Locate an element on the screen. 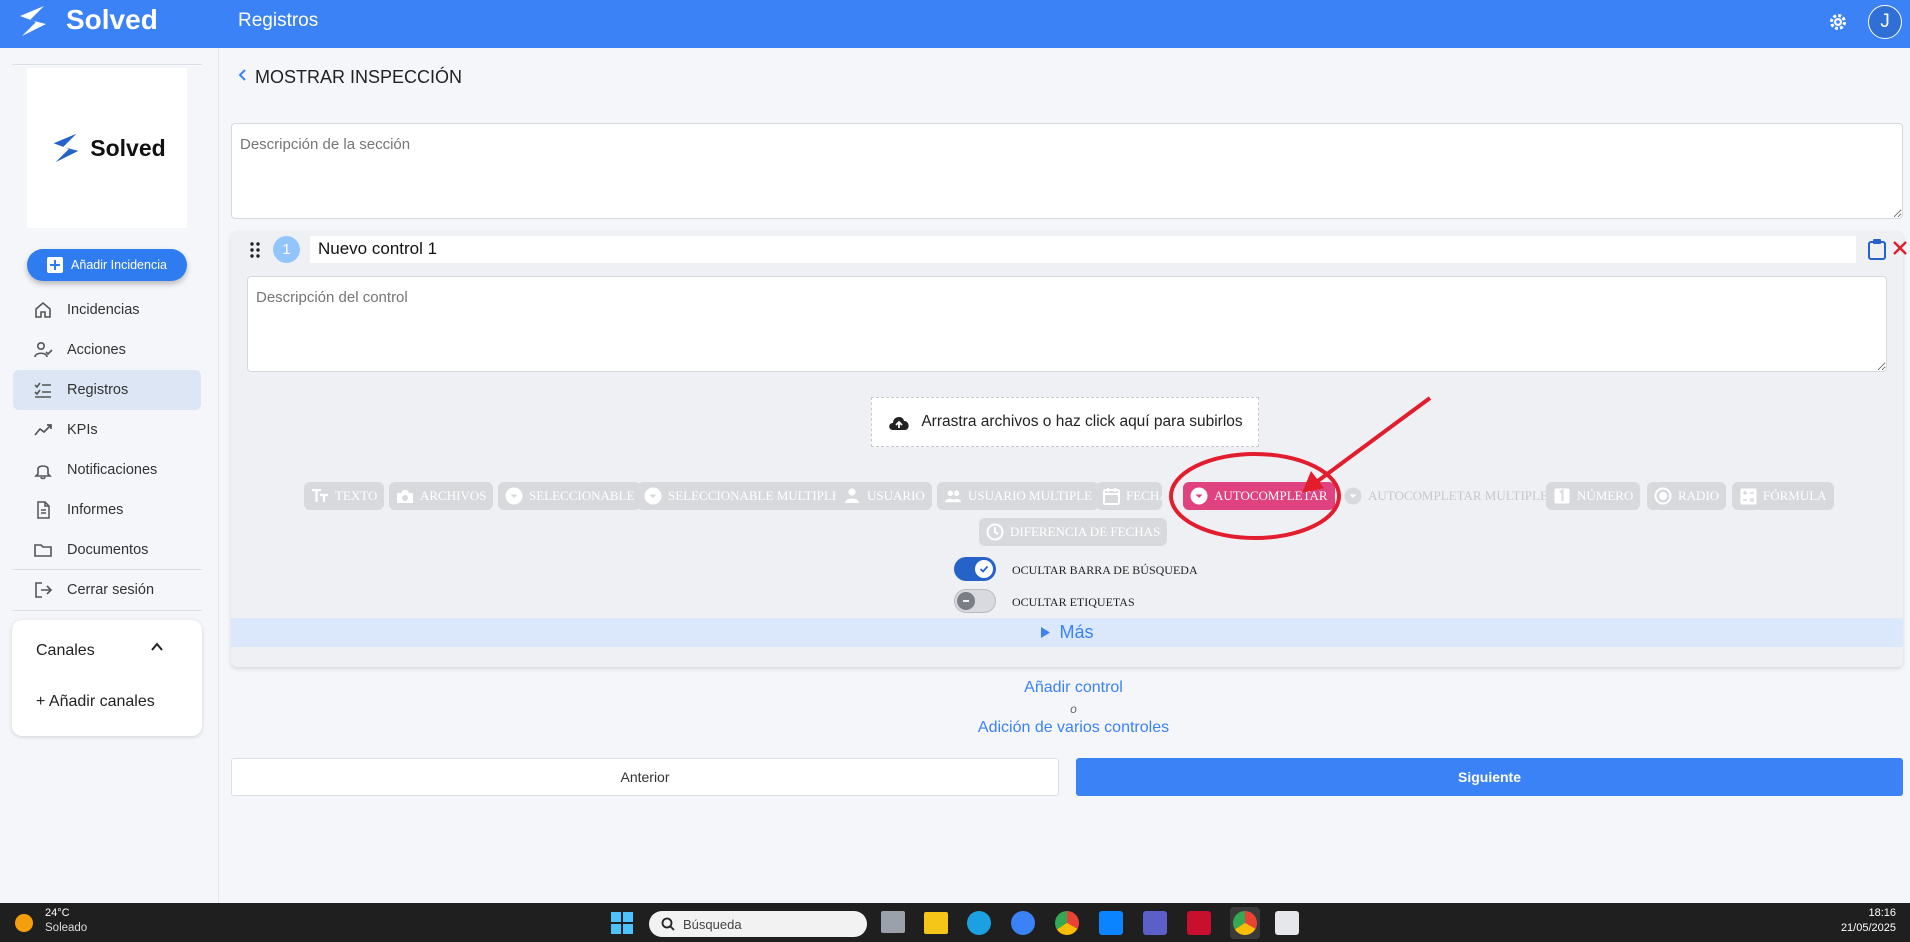 This screenshot has width=1910, height=942. section-description-input is located at coordinates (1067, 171).